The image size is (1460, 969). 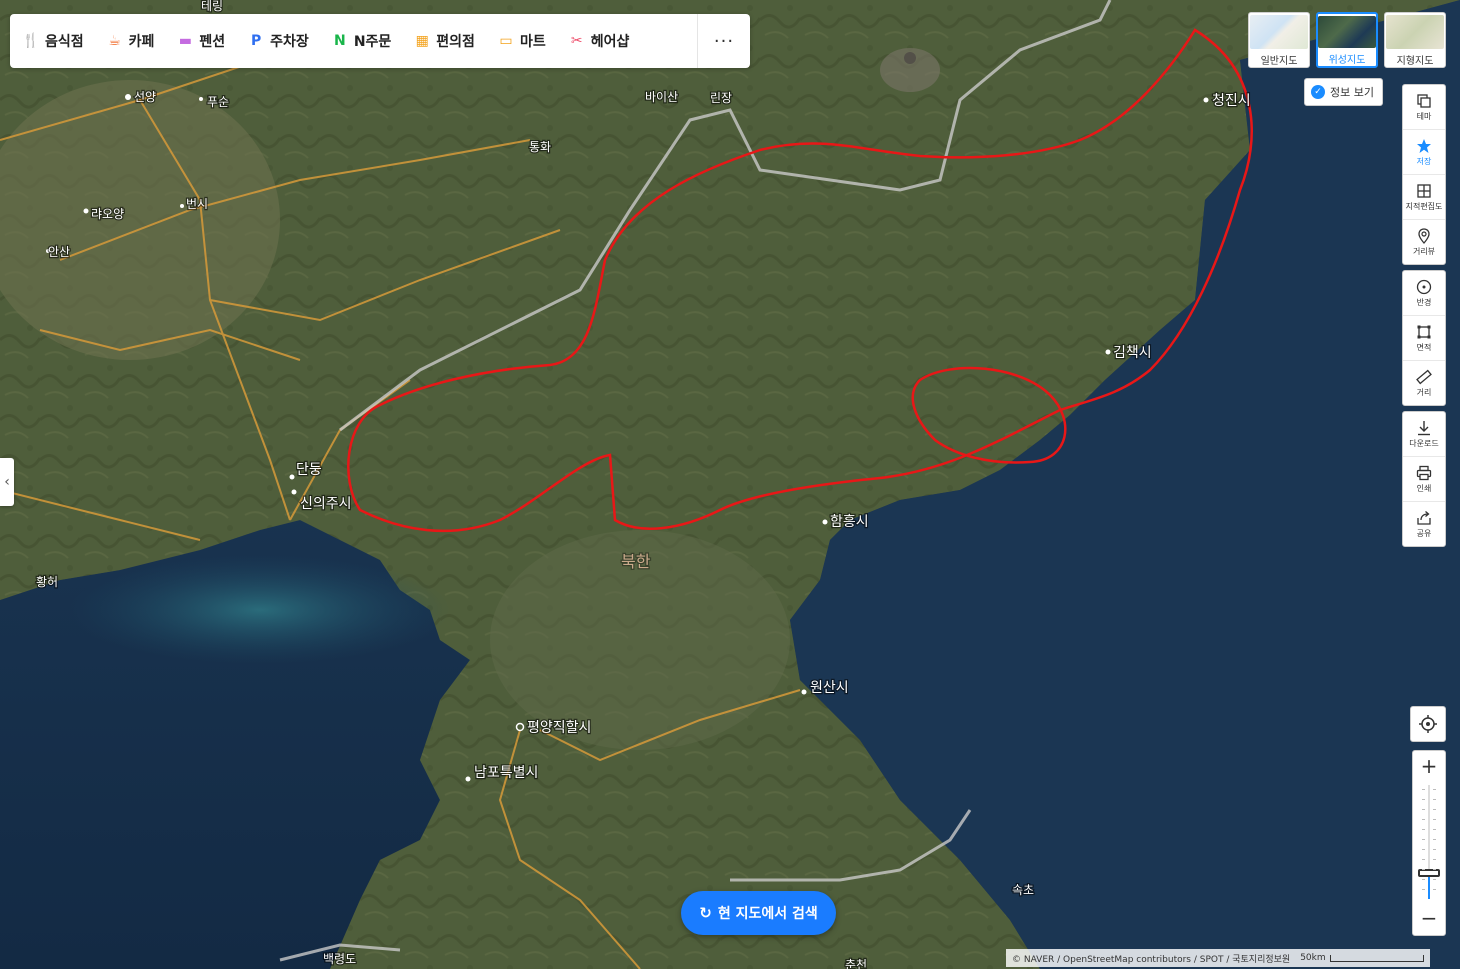 I want to click on refresh-icon: ↻, so click(x=705, y=913).